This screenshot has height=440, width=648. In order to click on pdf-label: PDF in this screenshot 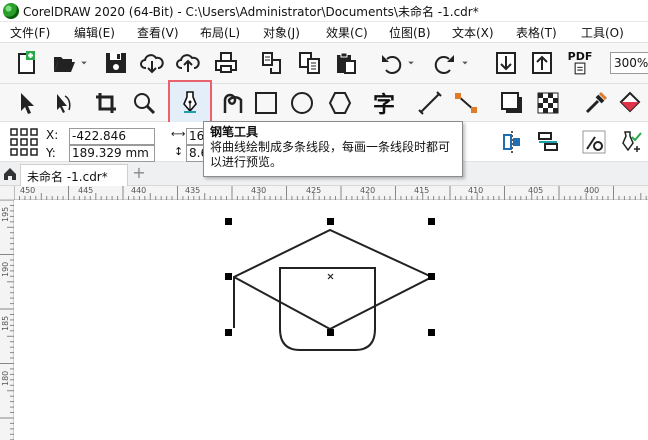, I will do `click(580, 56)`.